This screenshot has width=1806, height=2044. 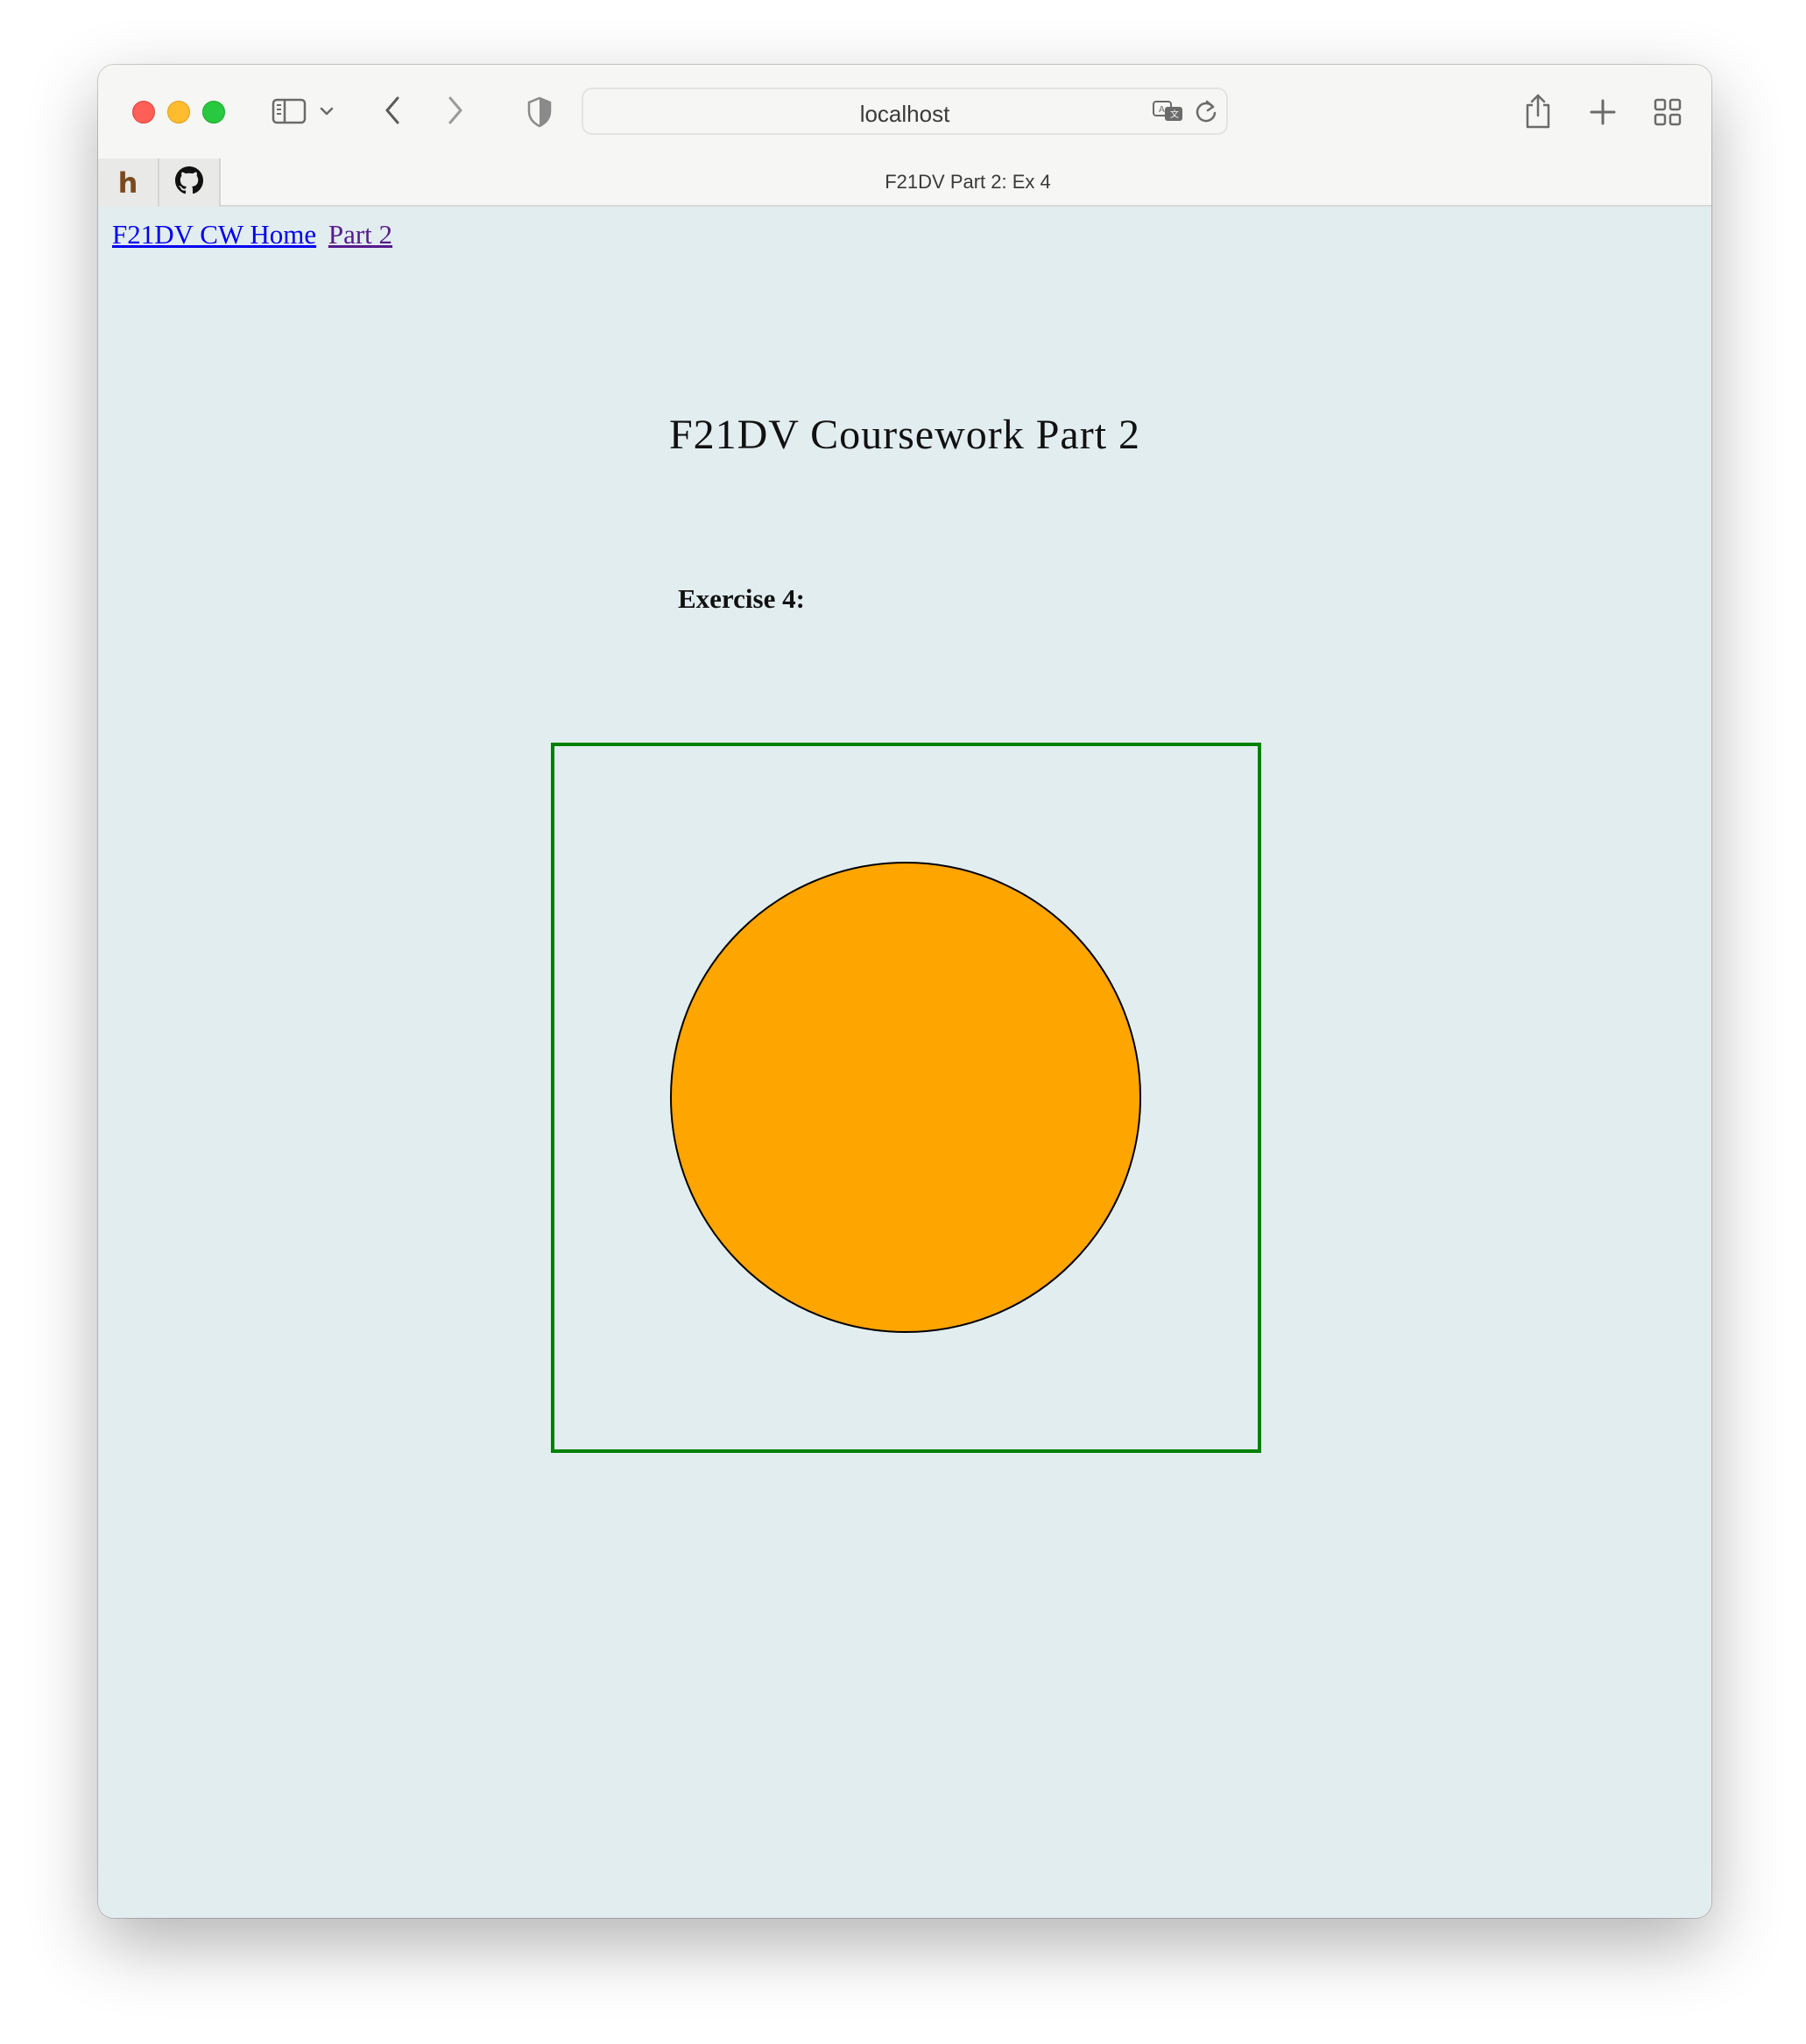 What do you see at coordinates (904, 435) in the screenshot?
I see `page-title: F21DV Coursework Part 2` at bounding box center [904, 435].